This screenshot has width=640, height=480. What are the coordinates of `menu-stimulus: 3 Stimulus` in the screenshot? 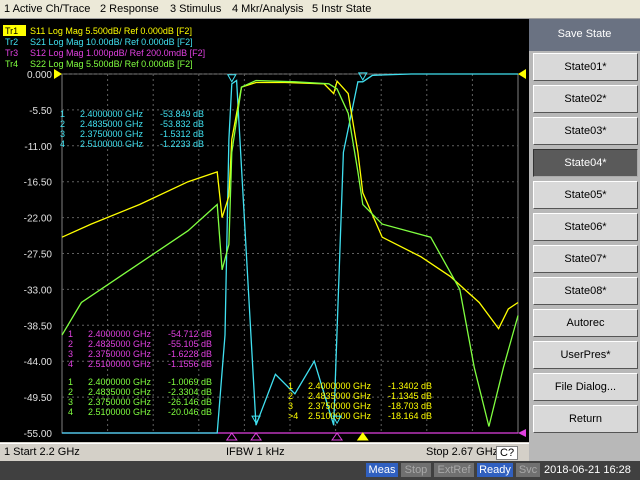 It's located at (195, 9).